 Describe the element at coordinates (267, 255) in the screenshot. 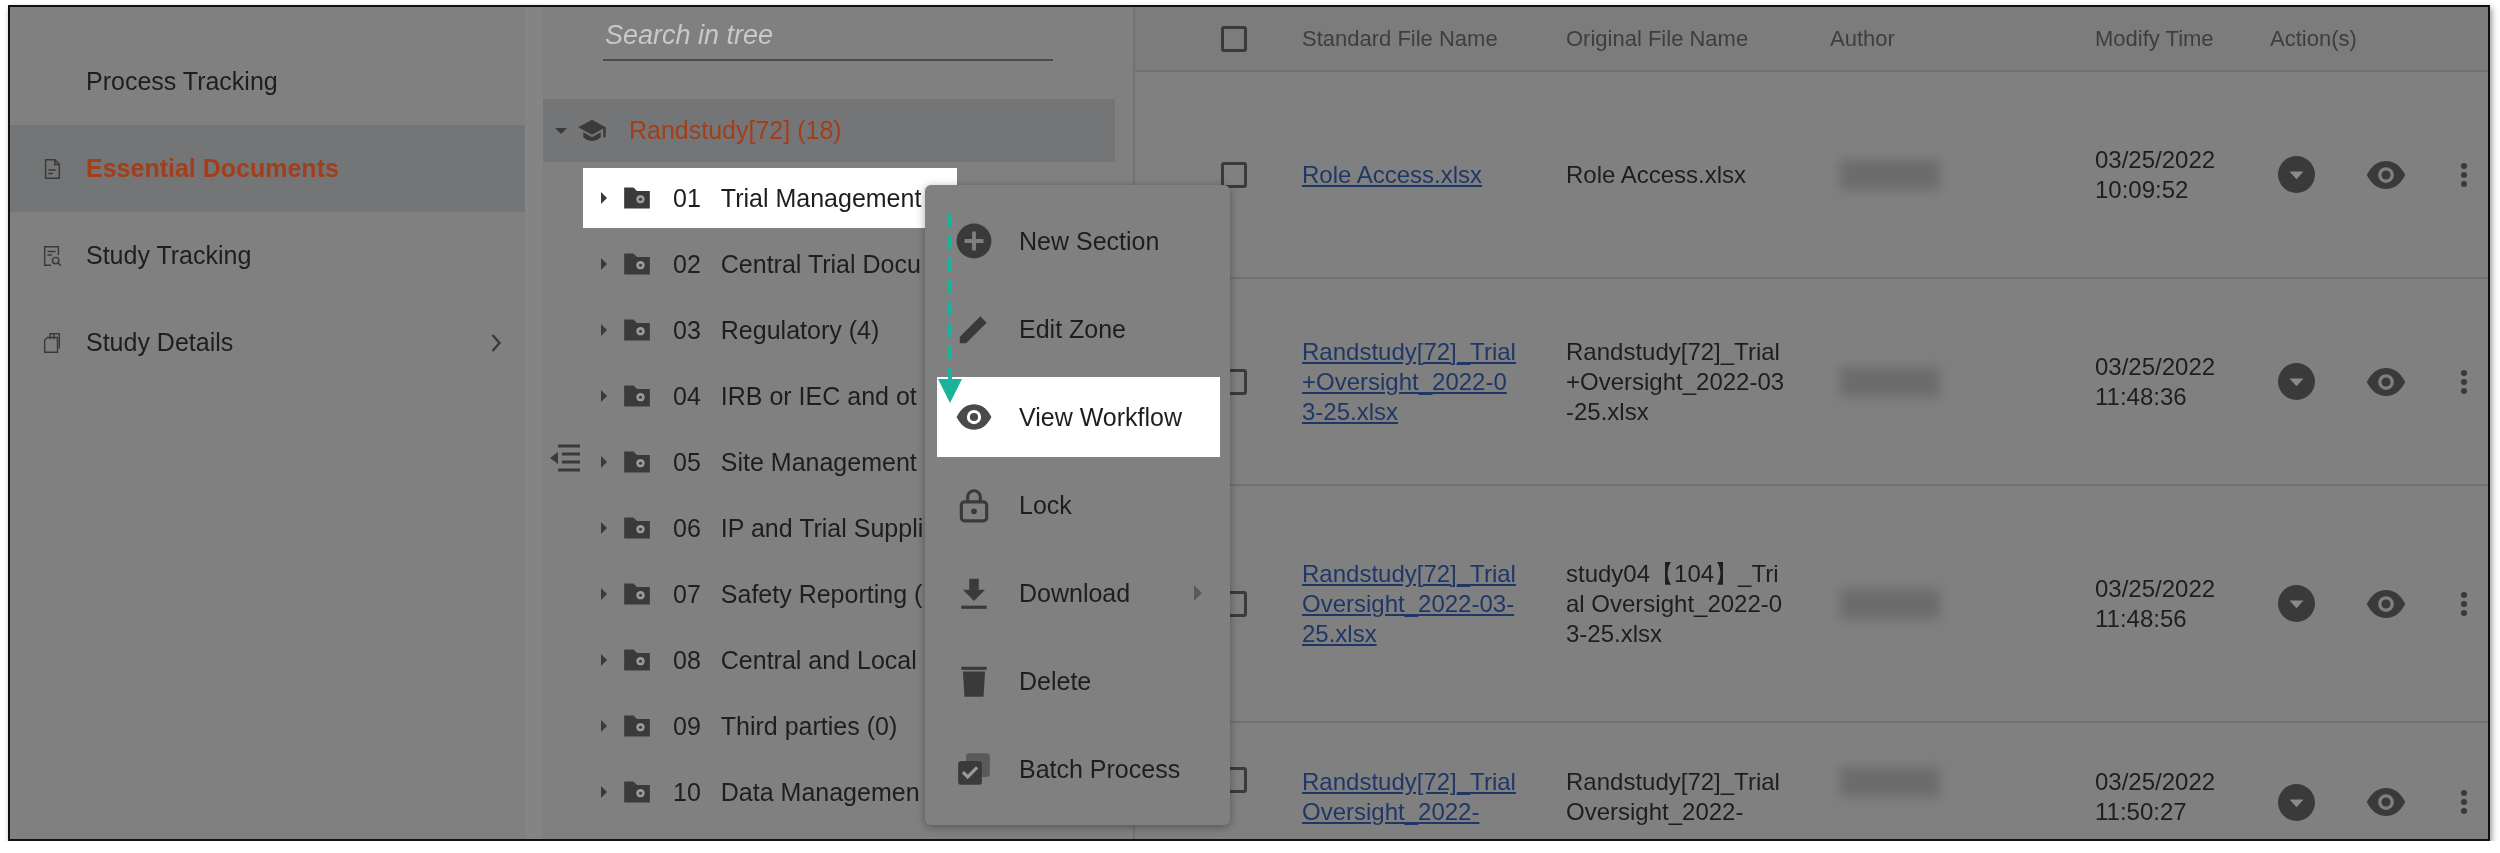

I see `sidebar-item: Study Tracking` at that location.